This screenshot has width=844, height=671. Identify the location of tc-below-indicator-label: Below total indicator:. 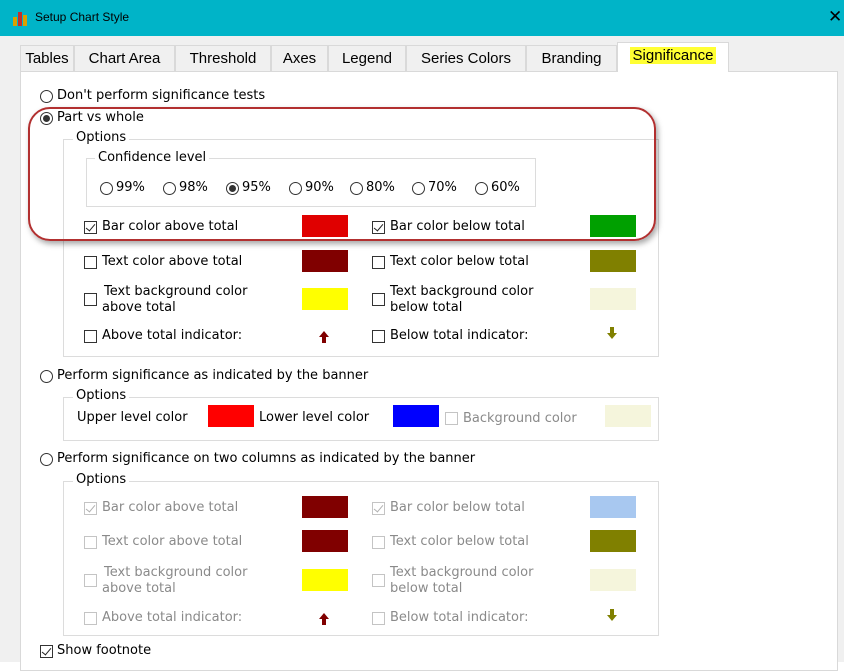
(459, 617).